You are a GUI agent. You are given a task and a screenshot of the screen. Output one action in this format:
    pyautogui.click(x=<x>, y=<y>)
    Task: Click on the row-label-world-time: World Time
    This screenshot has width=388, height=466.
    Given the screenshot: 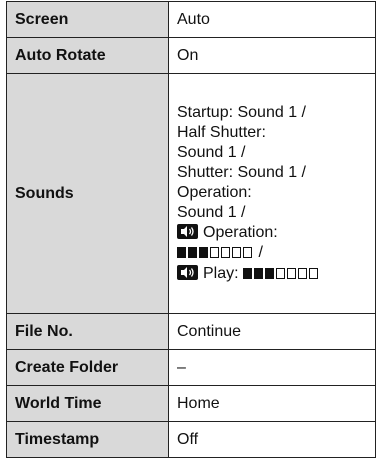 What is the action you would take?
    pyautogui.click(x=87, y=403)
    